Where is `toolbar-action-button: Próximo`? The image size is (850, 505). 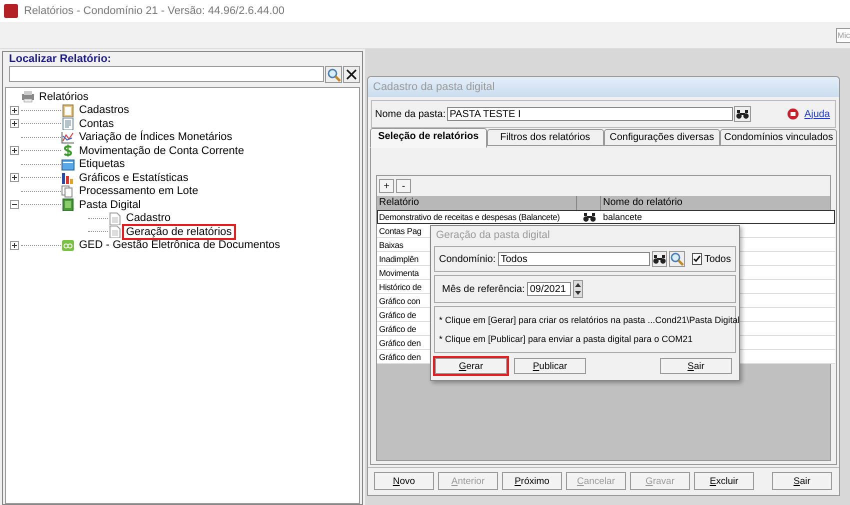 toolbar-action-button: Próximo is located at coordinates (532, 481).